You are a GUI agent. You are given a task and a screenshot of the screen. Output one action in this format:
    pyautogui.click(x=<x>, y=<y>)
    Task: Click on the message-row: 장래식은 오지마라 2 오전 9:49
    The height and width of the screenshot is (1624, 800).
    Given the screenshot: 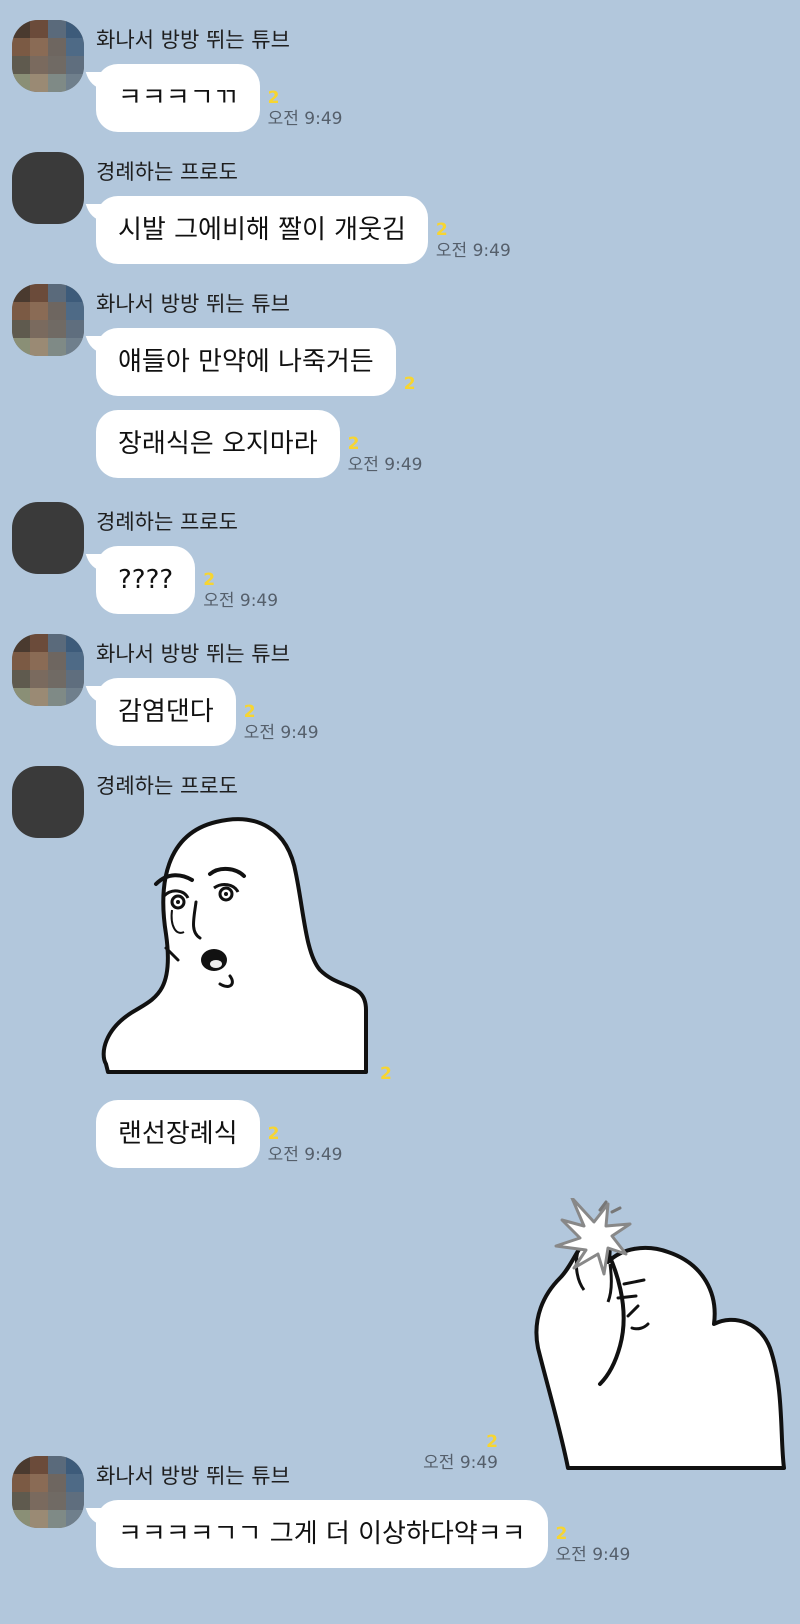 What is the action you would take?
    pyautogui.click(x=259, y=444)
    